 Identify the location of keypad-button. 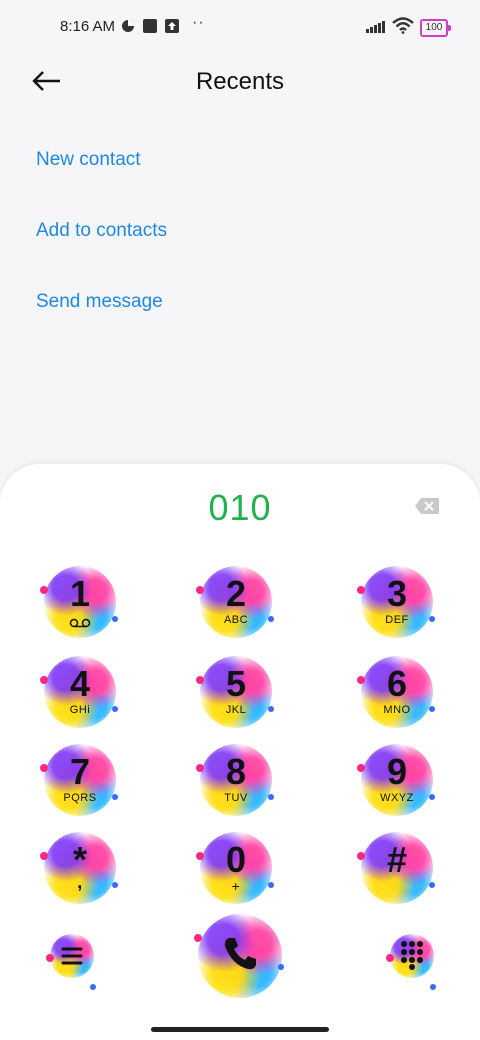
(412, 960).